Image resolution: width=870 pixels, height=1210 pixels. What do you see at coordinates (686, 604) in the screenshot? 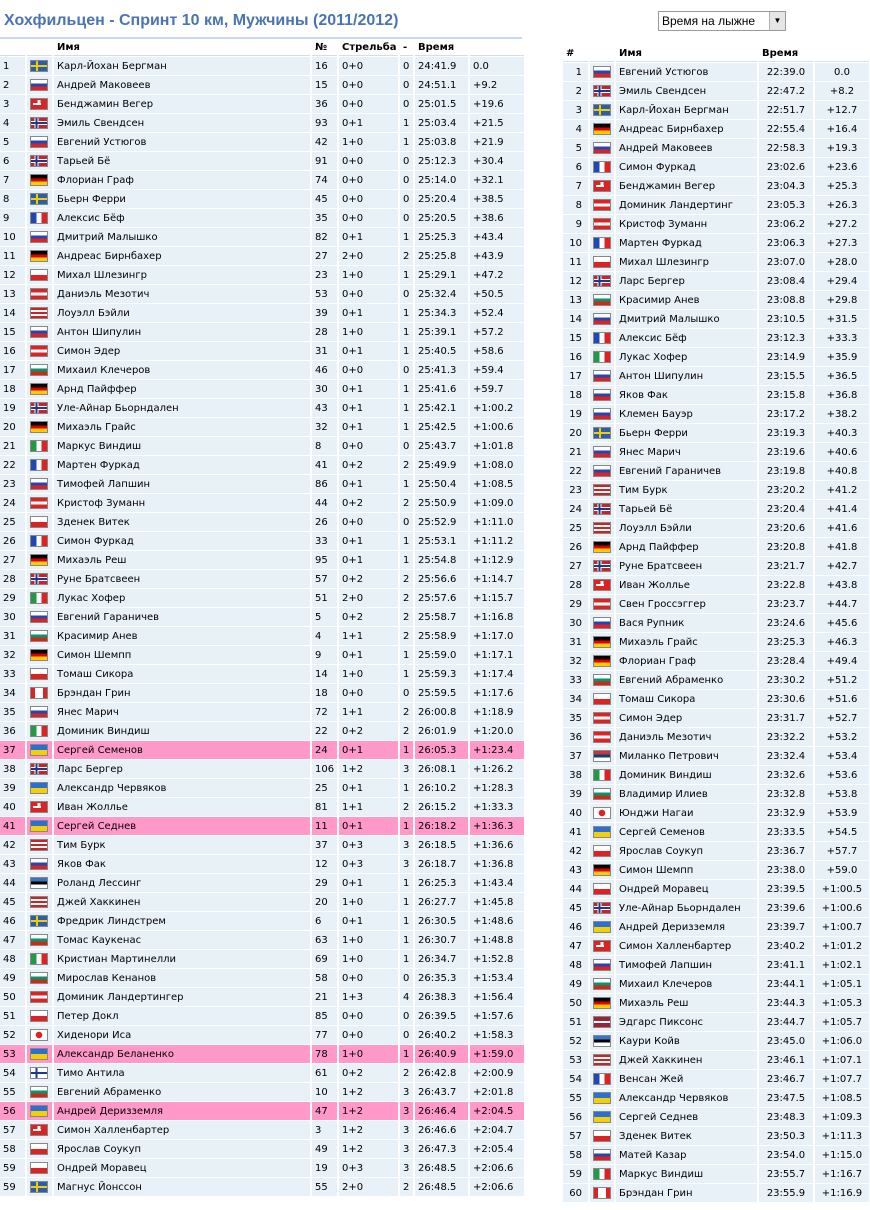
I see `athlete-name: Свен Гроссэггер` at bounding box center [686, 604].